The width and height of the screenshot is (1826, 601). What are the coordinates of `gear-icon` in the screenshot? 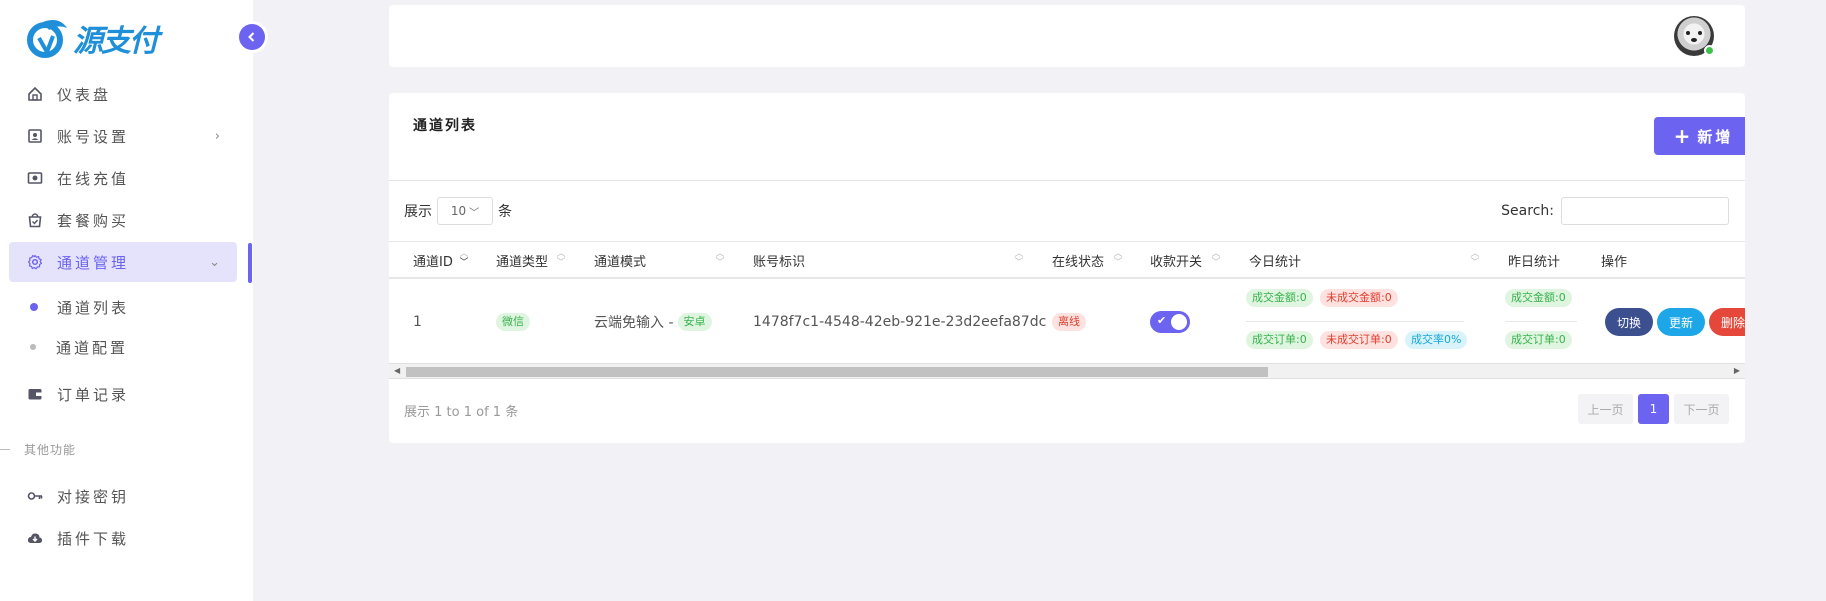 It's located at (35, 262).